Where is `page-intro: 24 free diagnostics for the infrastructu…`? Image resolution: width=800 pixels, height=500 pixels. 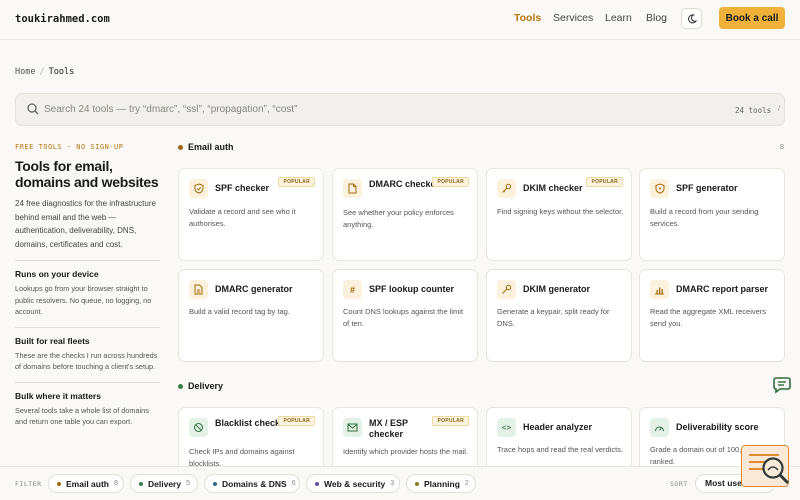 page-intro: 24 free diagnostics for the infrastructu… is located at coordinates (85, 224).